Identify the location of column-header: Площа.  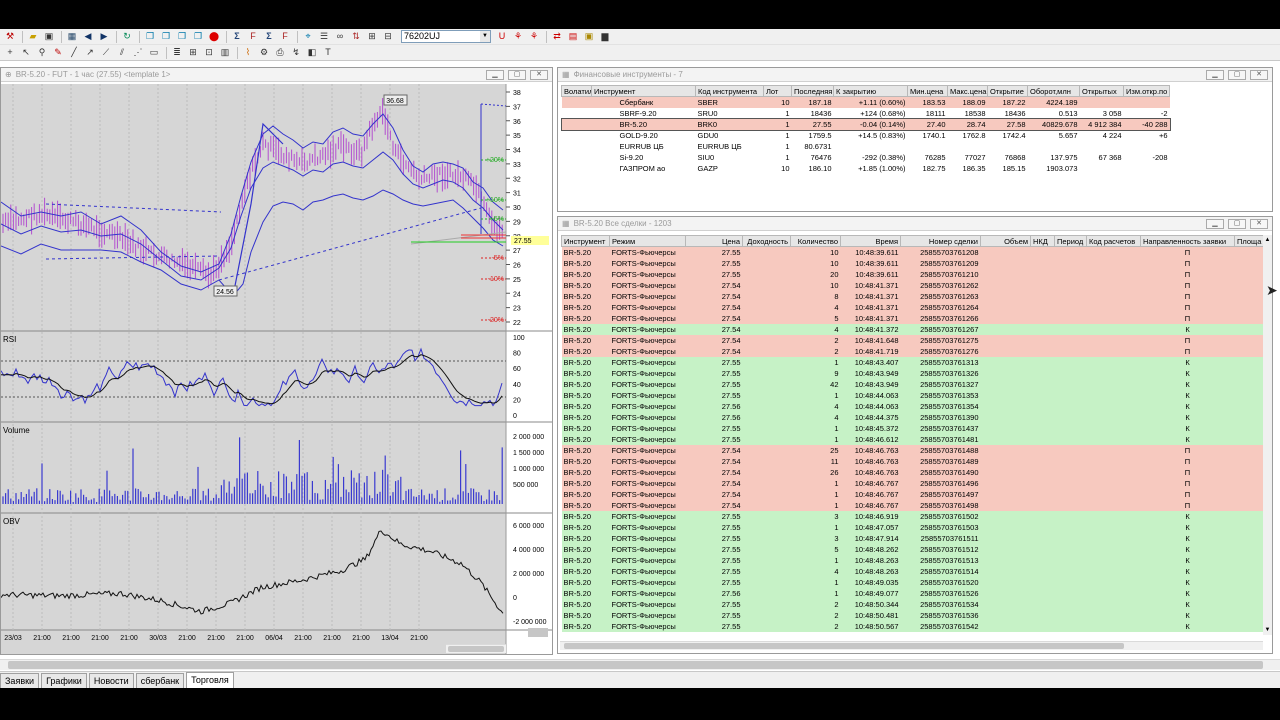
(1249, 241).